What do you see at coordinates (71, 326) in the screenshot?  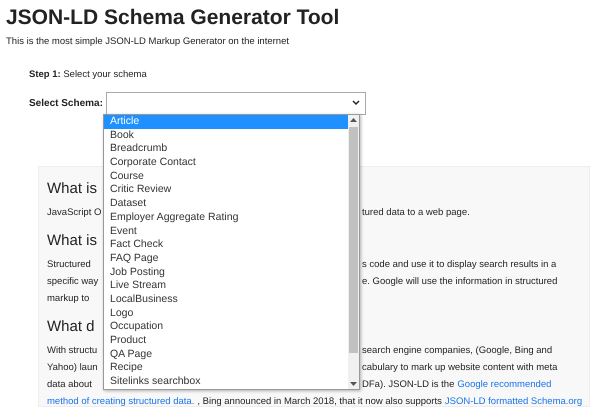 I see `section-heading: What d` at bounding box center [71, 326].